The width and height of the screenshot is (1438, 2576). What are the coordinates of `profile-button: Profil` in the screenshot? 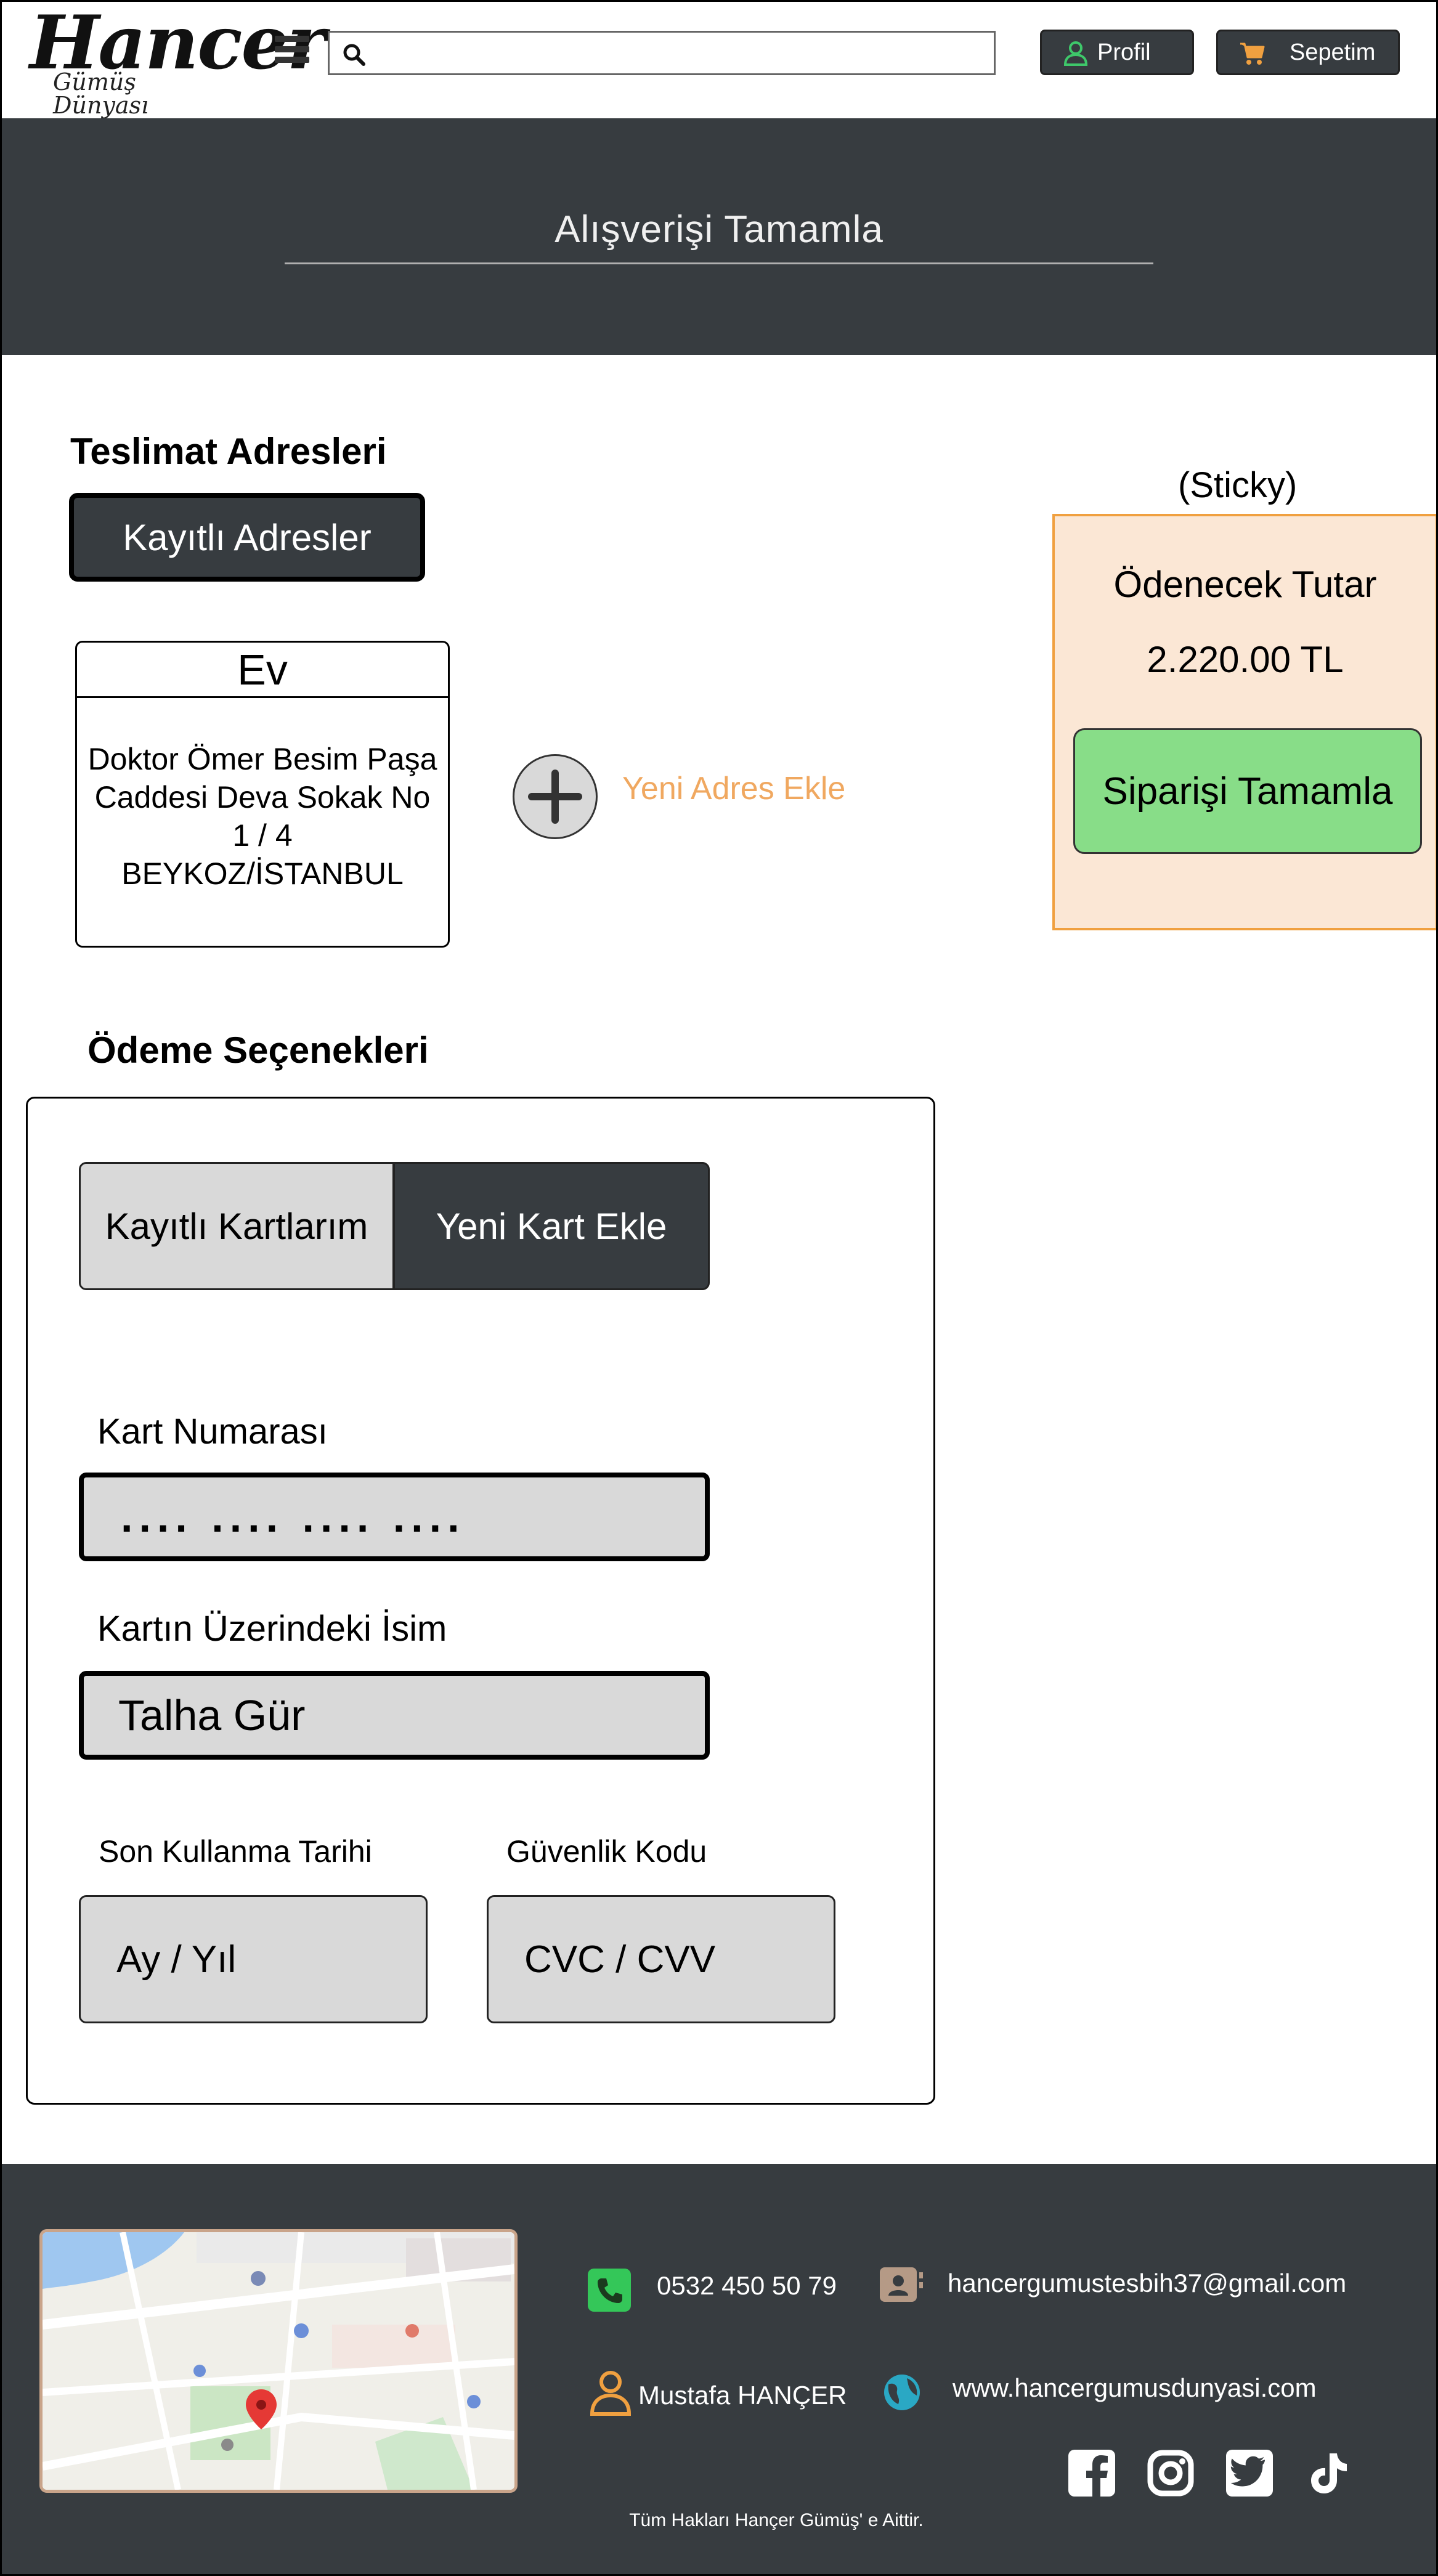 It's located at (1117, 52).